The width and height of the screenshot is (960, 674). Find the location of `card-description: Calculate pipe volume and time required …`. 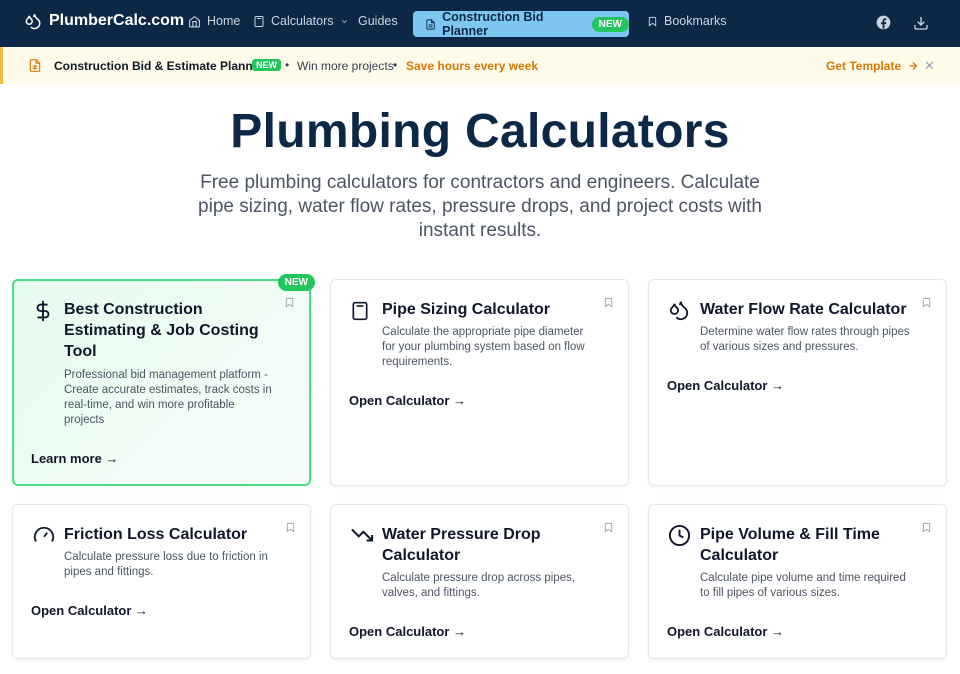

card-description: Calculate pipe volume and time required … is located at coordinates (803, 585).